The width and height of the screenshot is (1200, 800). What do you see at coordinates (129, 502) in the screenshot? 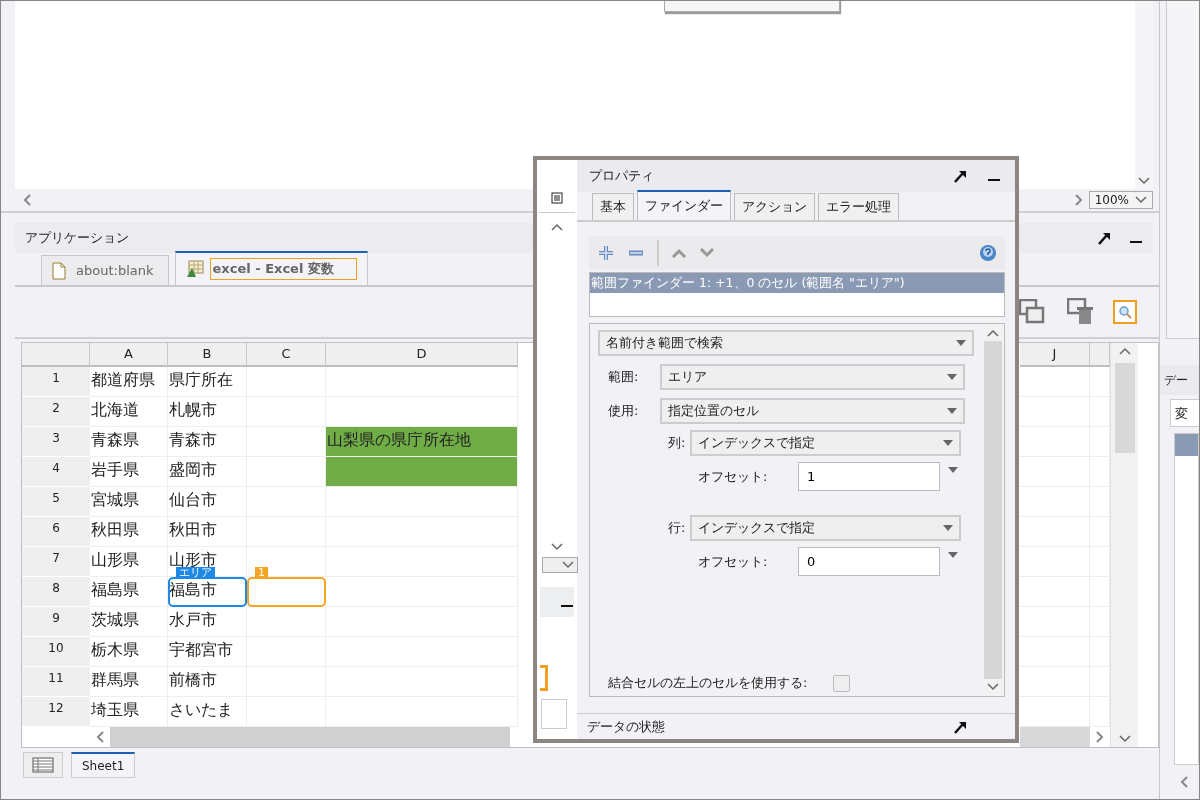
I see `table-cell: 宮城県` at bounding box center [129, 502].